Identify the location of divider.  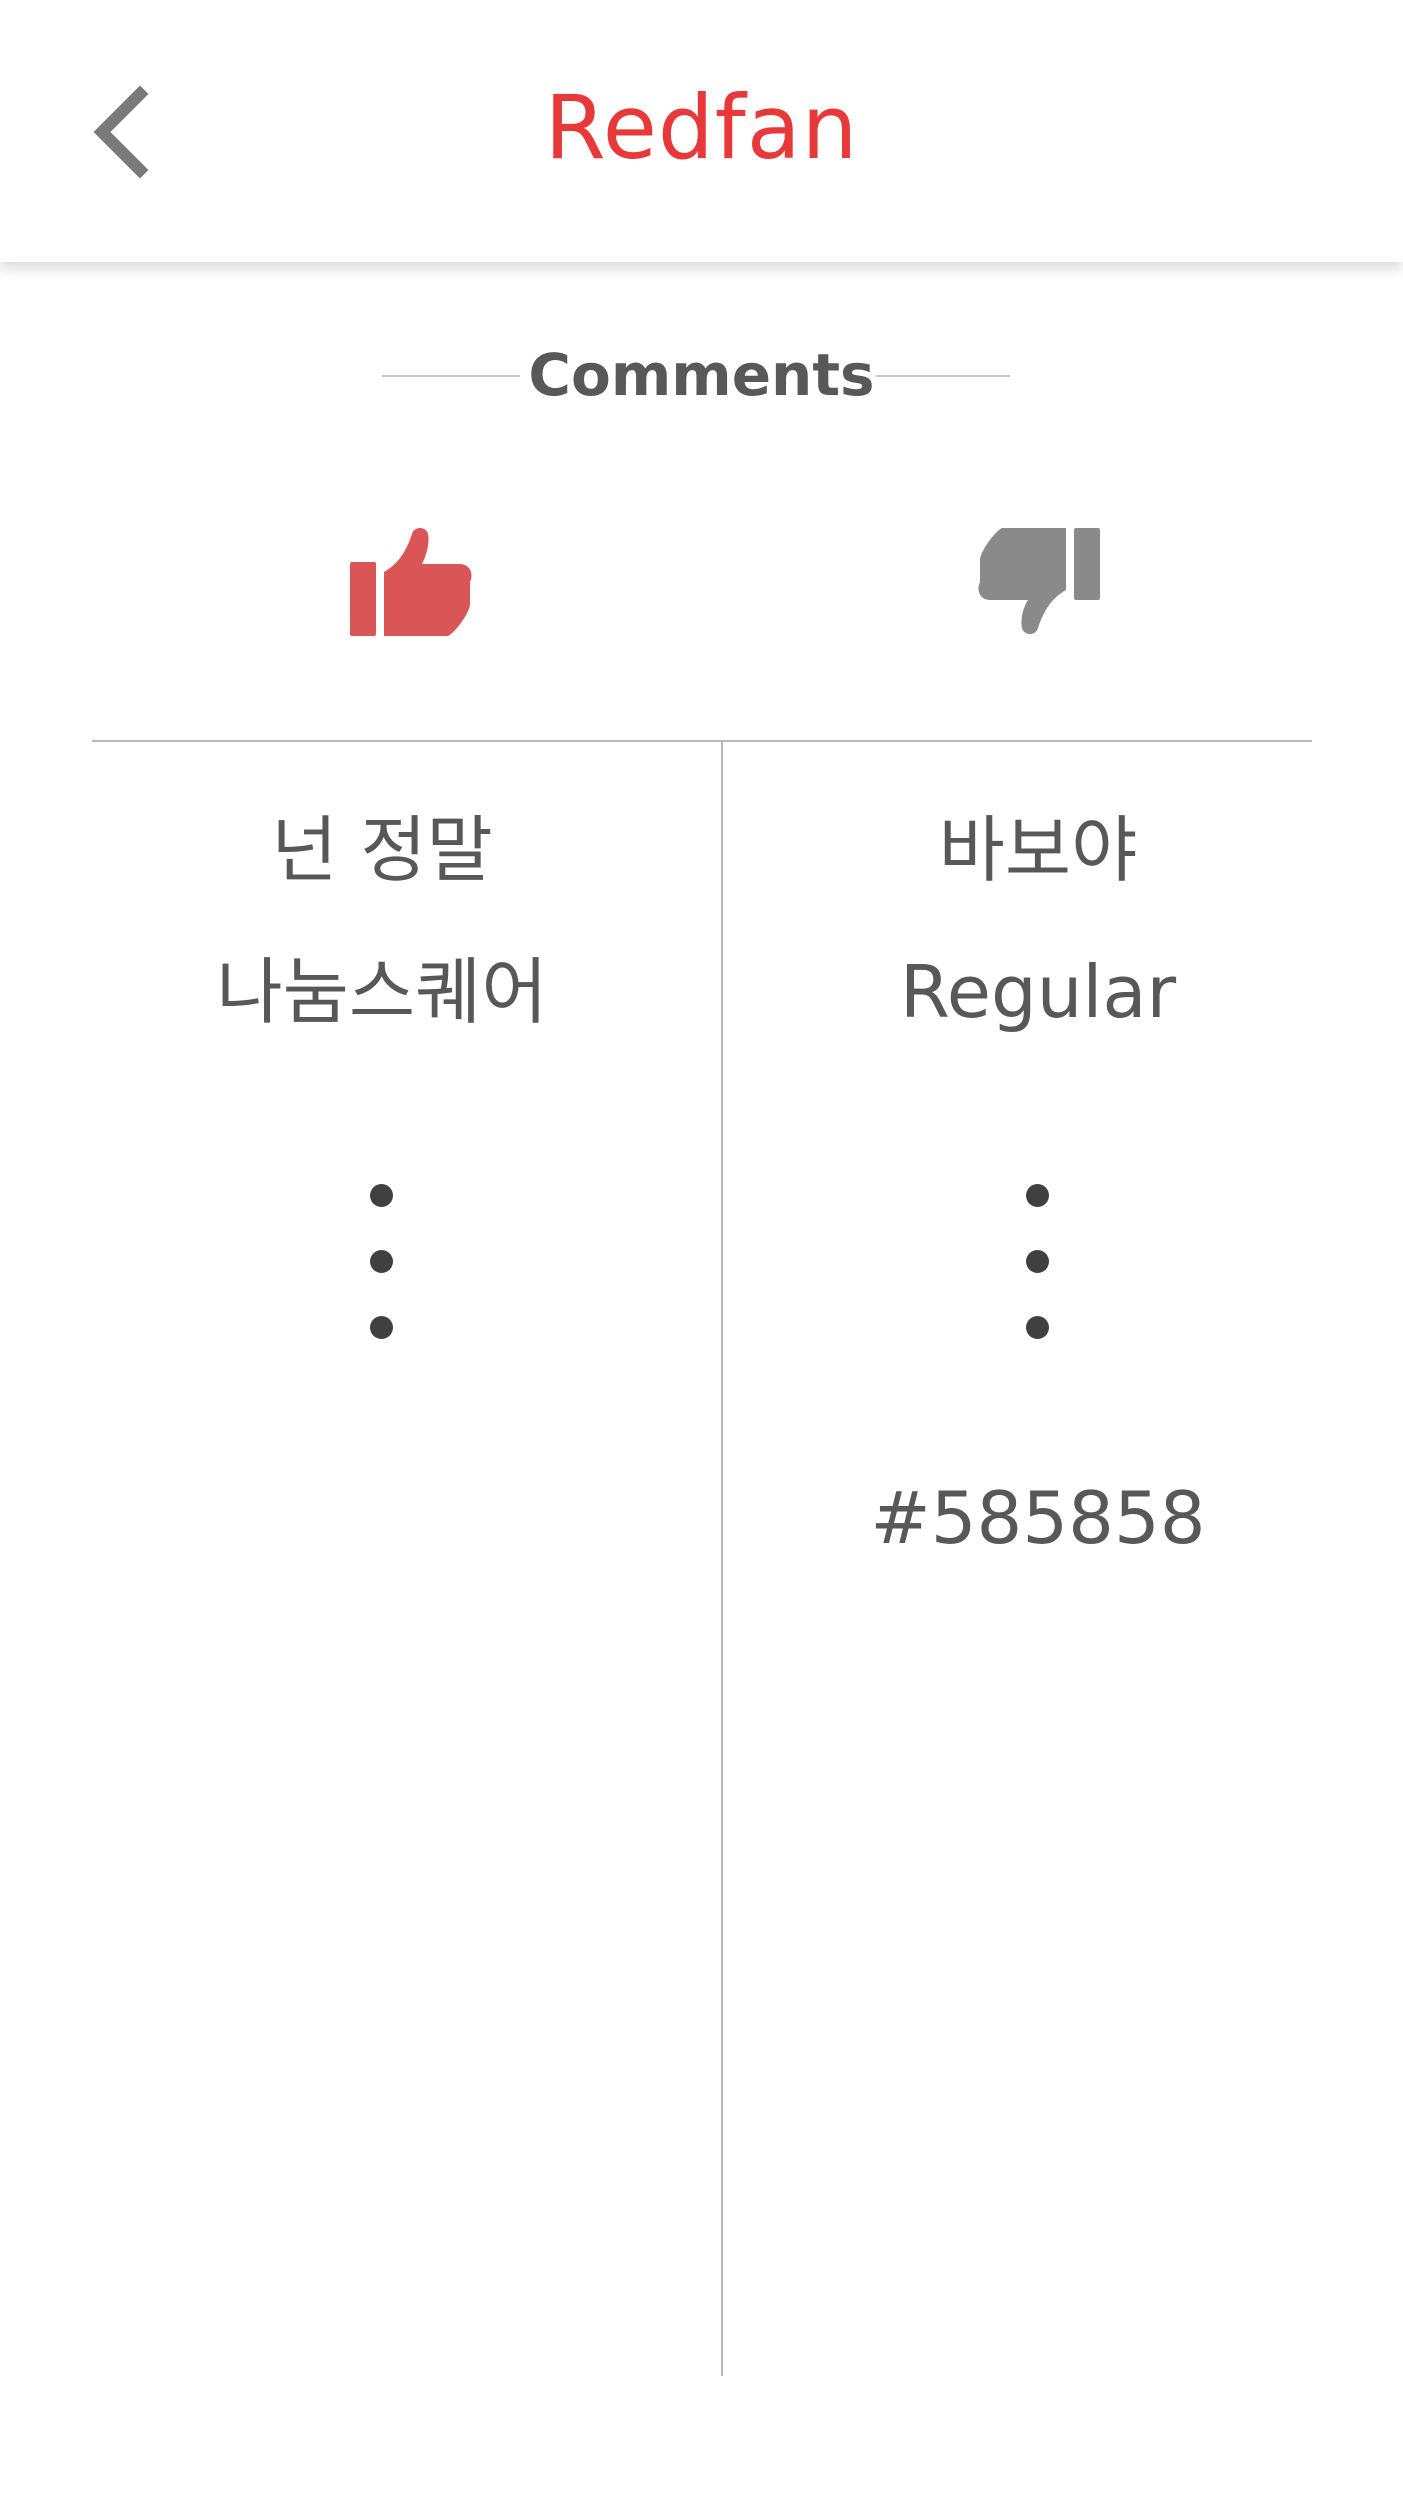
(943, 376).